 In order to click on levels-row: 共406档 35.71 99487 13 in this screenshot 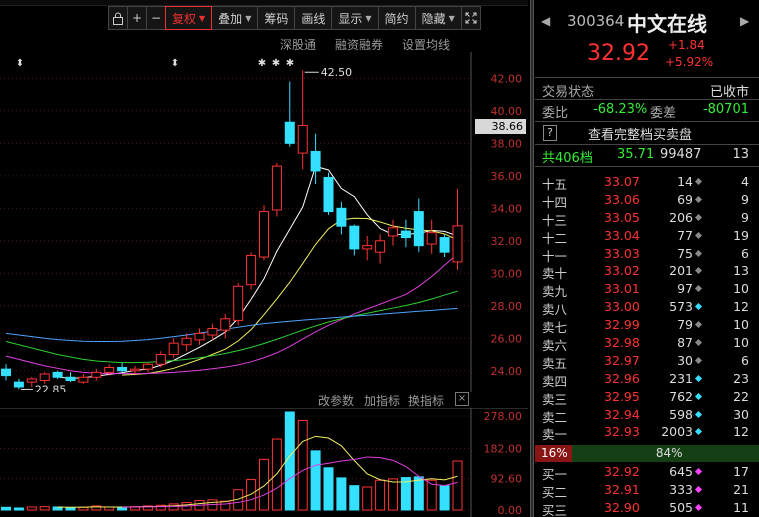, I will do `click(647, 155)`.